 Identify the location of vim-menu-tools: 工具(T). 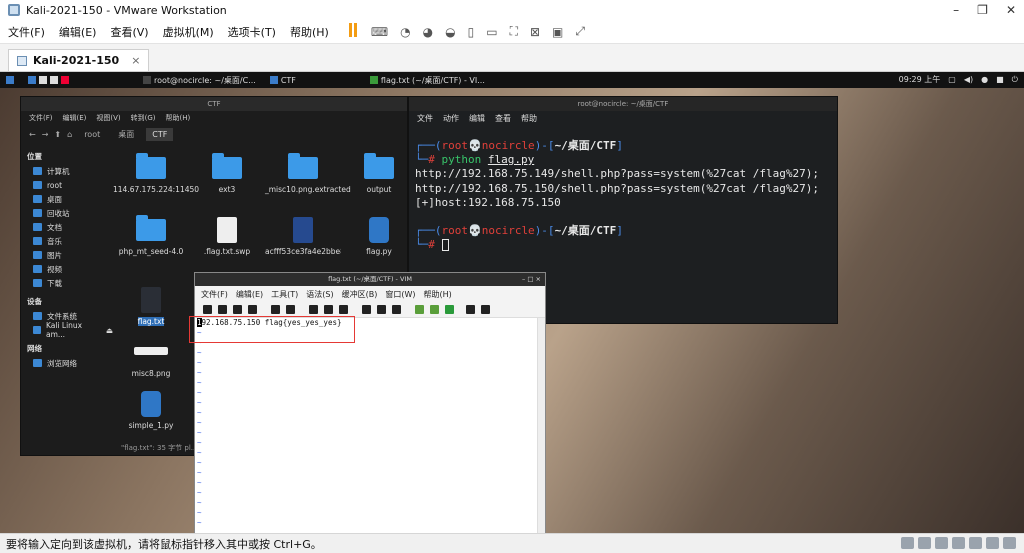
(284, 294).